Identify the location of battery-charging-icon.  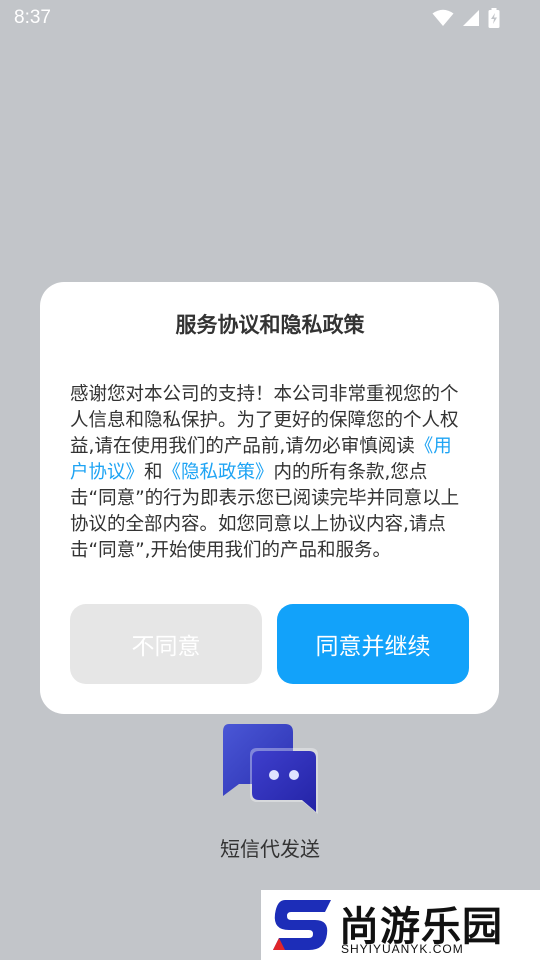
(494, 18).